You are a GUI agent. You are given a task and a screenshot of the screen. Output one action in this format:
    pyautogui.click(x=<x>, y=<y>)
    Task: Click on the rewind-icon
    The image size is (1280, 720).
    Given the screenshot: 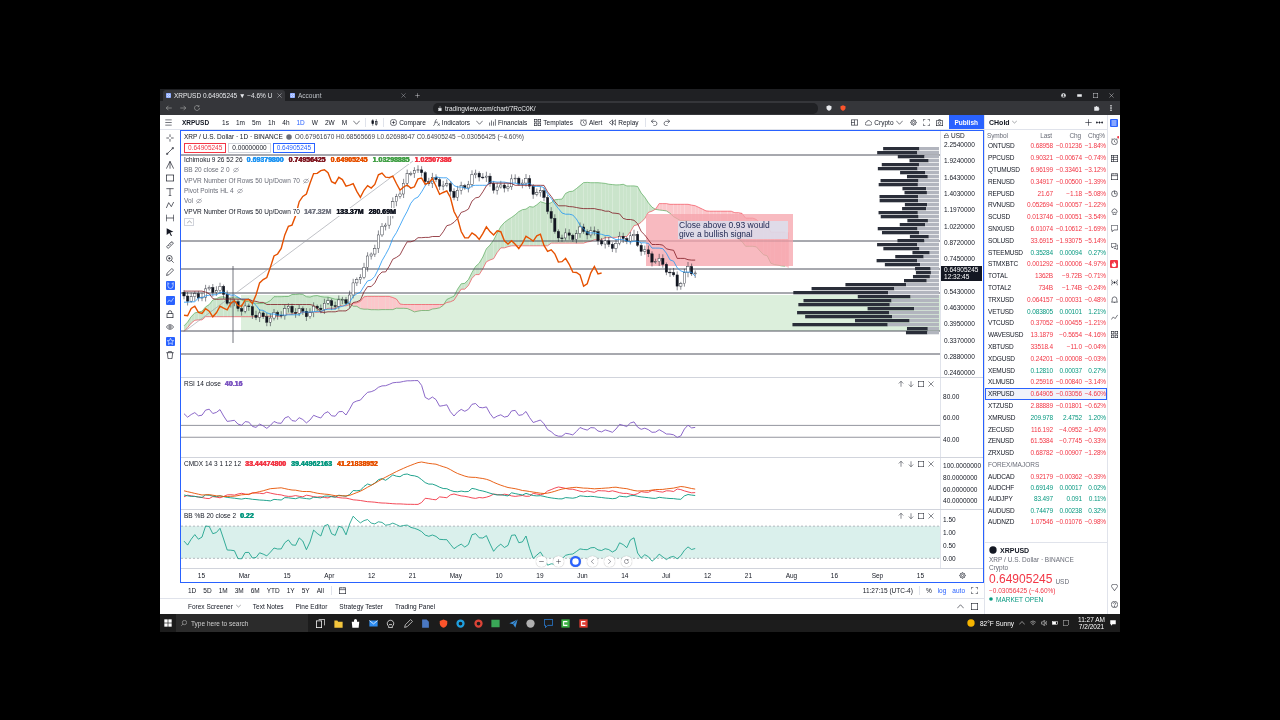 What is the action you would take?
    pyautogui.click(x=613, y=122)
    